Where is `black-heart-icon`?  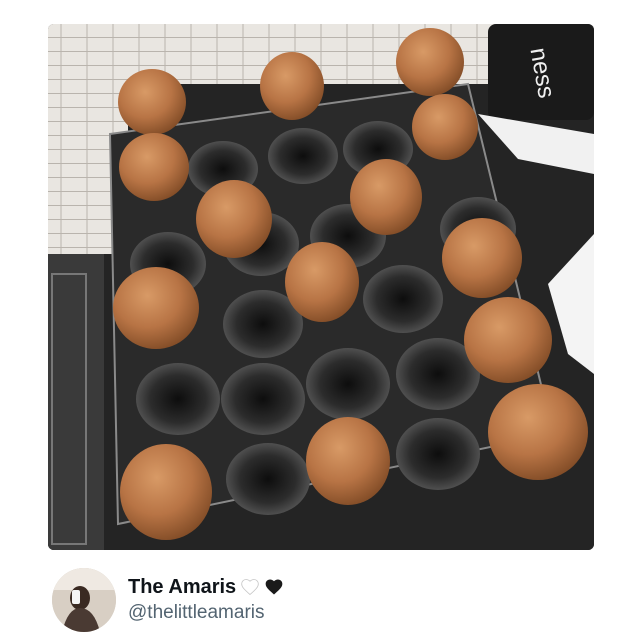
black-heart-icon is located at coordinates (274, 587).